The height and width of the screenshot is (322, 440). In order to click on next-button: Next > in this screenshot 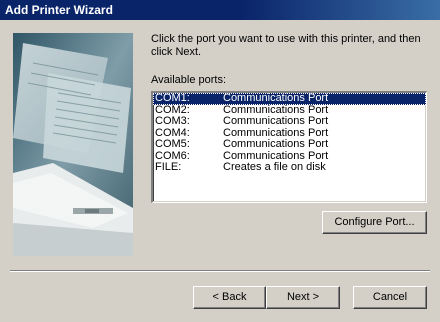, I will do `click(303, 297)`.